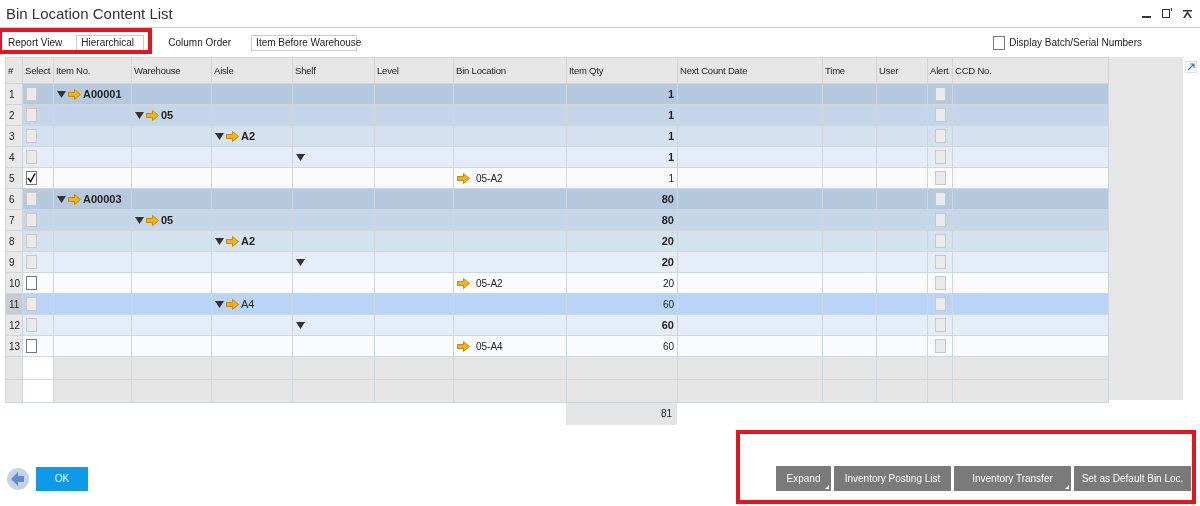 This screenshot has width=1200, height=506. What do you see at coordinates (14, 157) in the screenshot?
I see `row-number: 4` at bounding box center [14, 157].